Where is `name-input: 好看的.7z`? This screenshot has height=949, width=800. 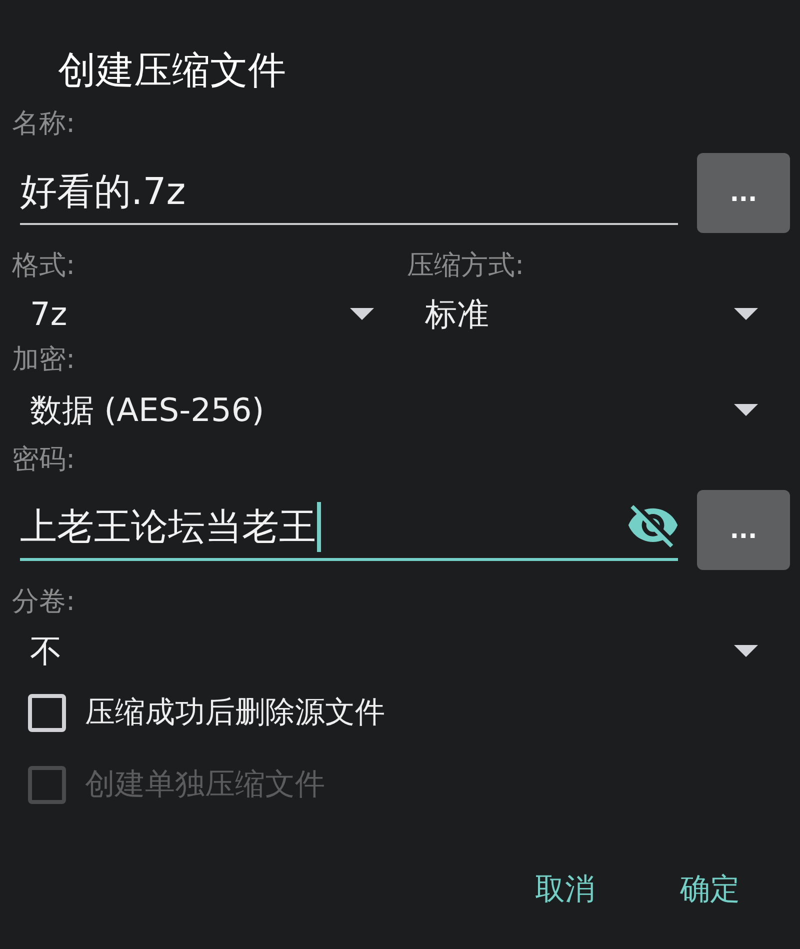 name-input: 好看的.7z is located at coordinates (349, 192).